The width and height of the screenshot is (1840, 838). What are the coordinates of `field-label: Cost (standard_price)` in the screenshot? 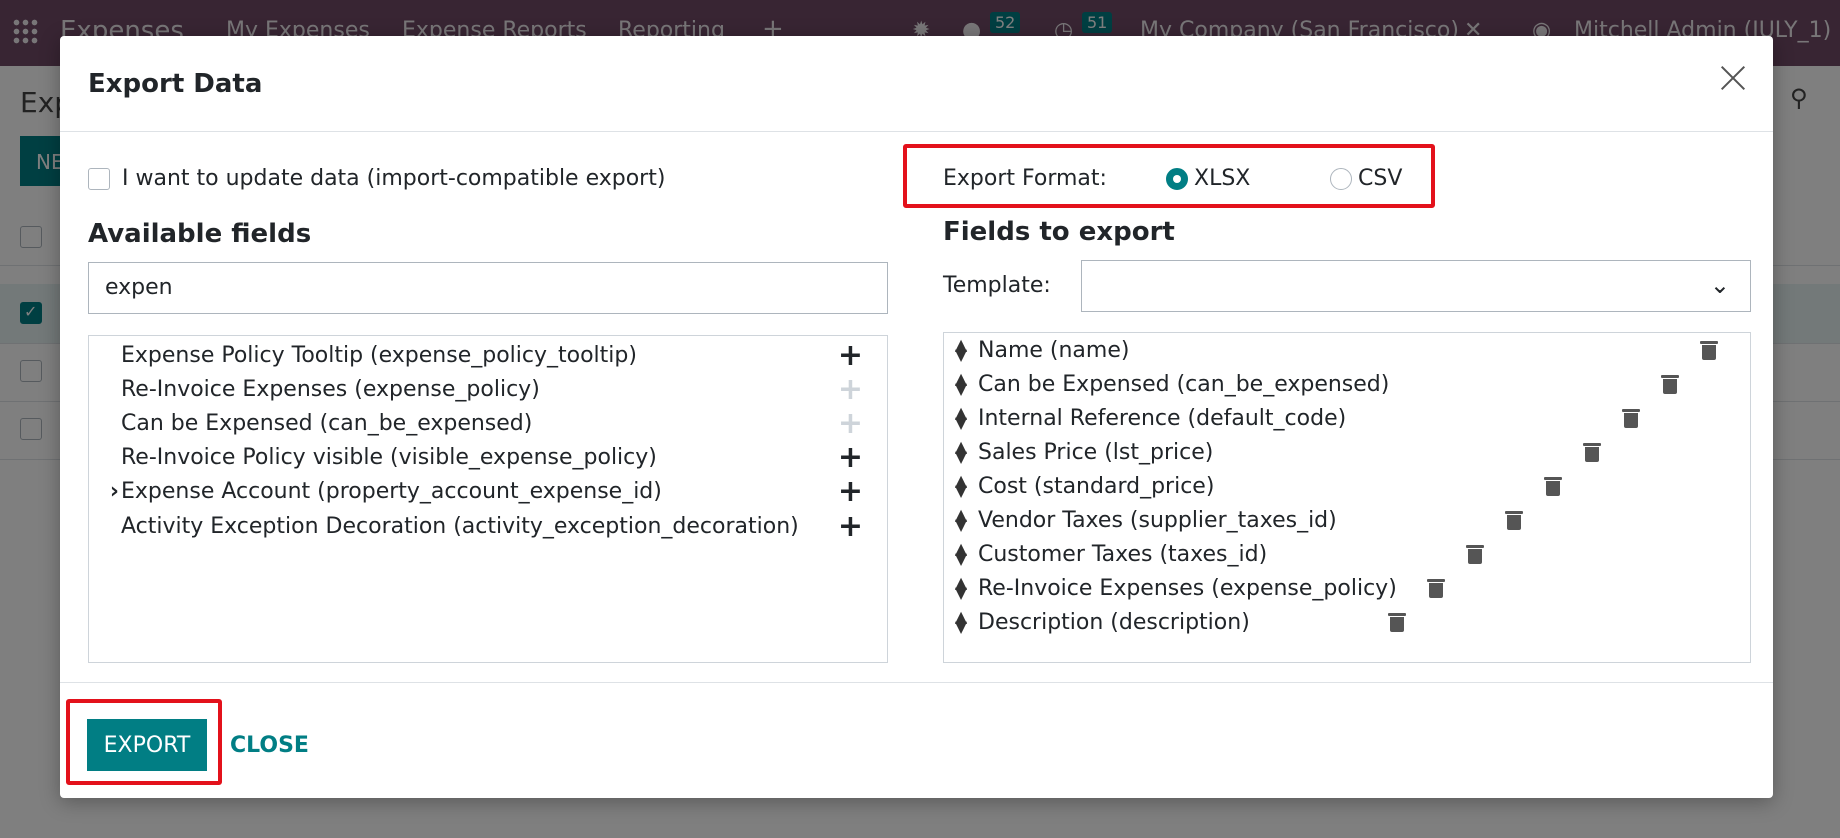 It's located at (1096, 486).